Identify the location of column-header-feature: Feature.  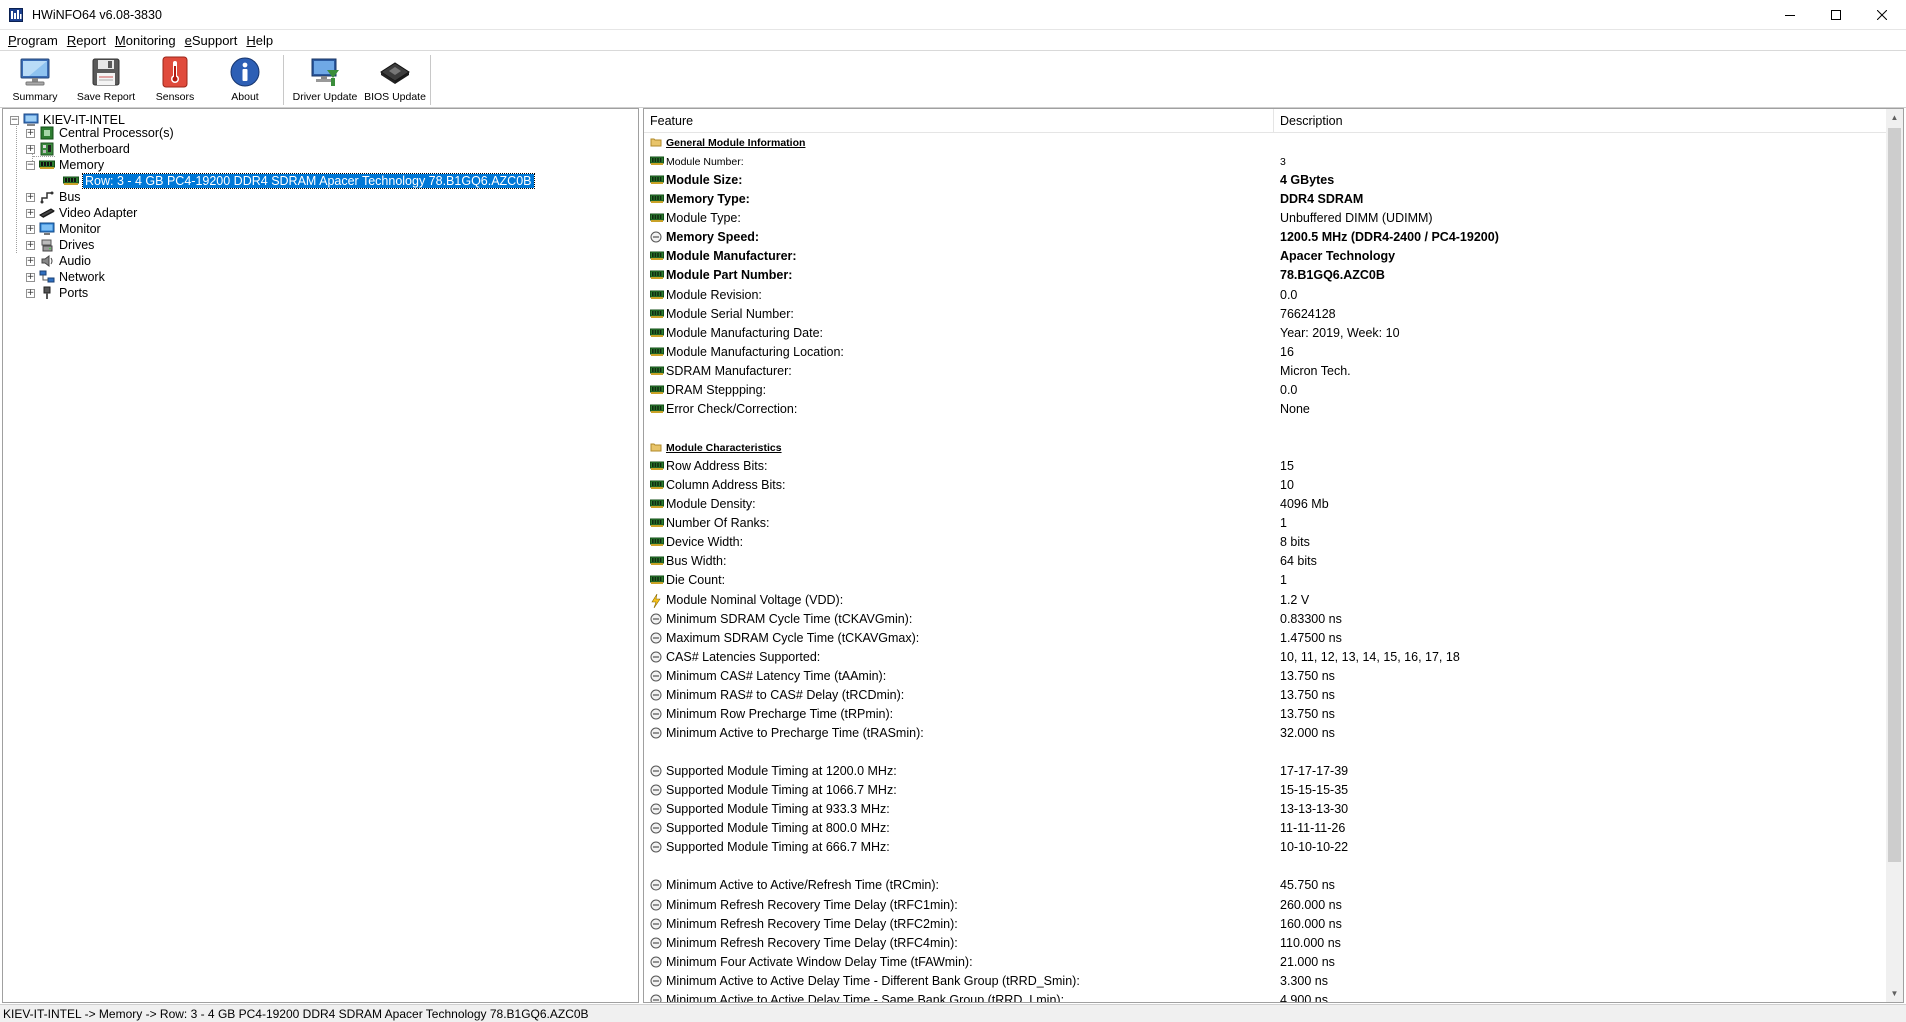
(671, 121).